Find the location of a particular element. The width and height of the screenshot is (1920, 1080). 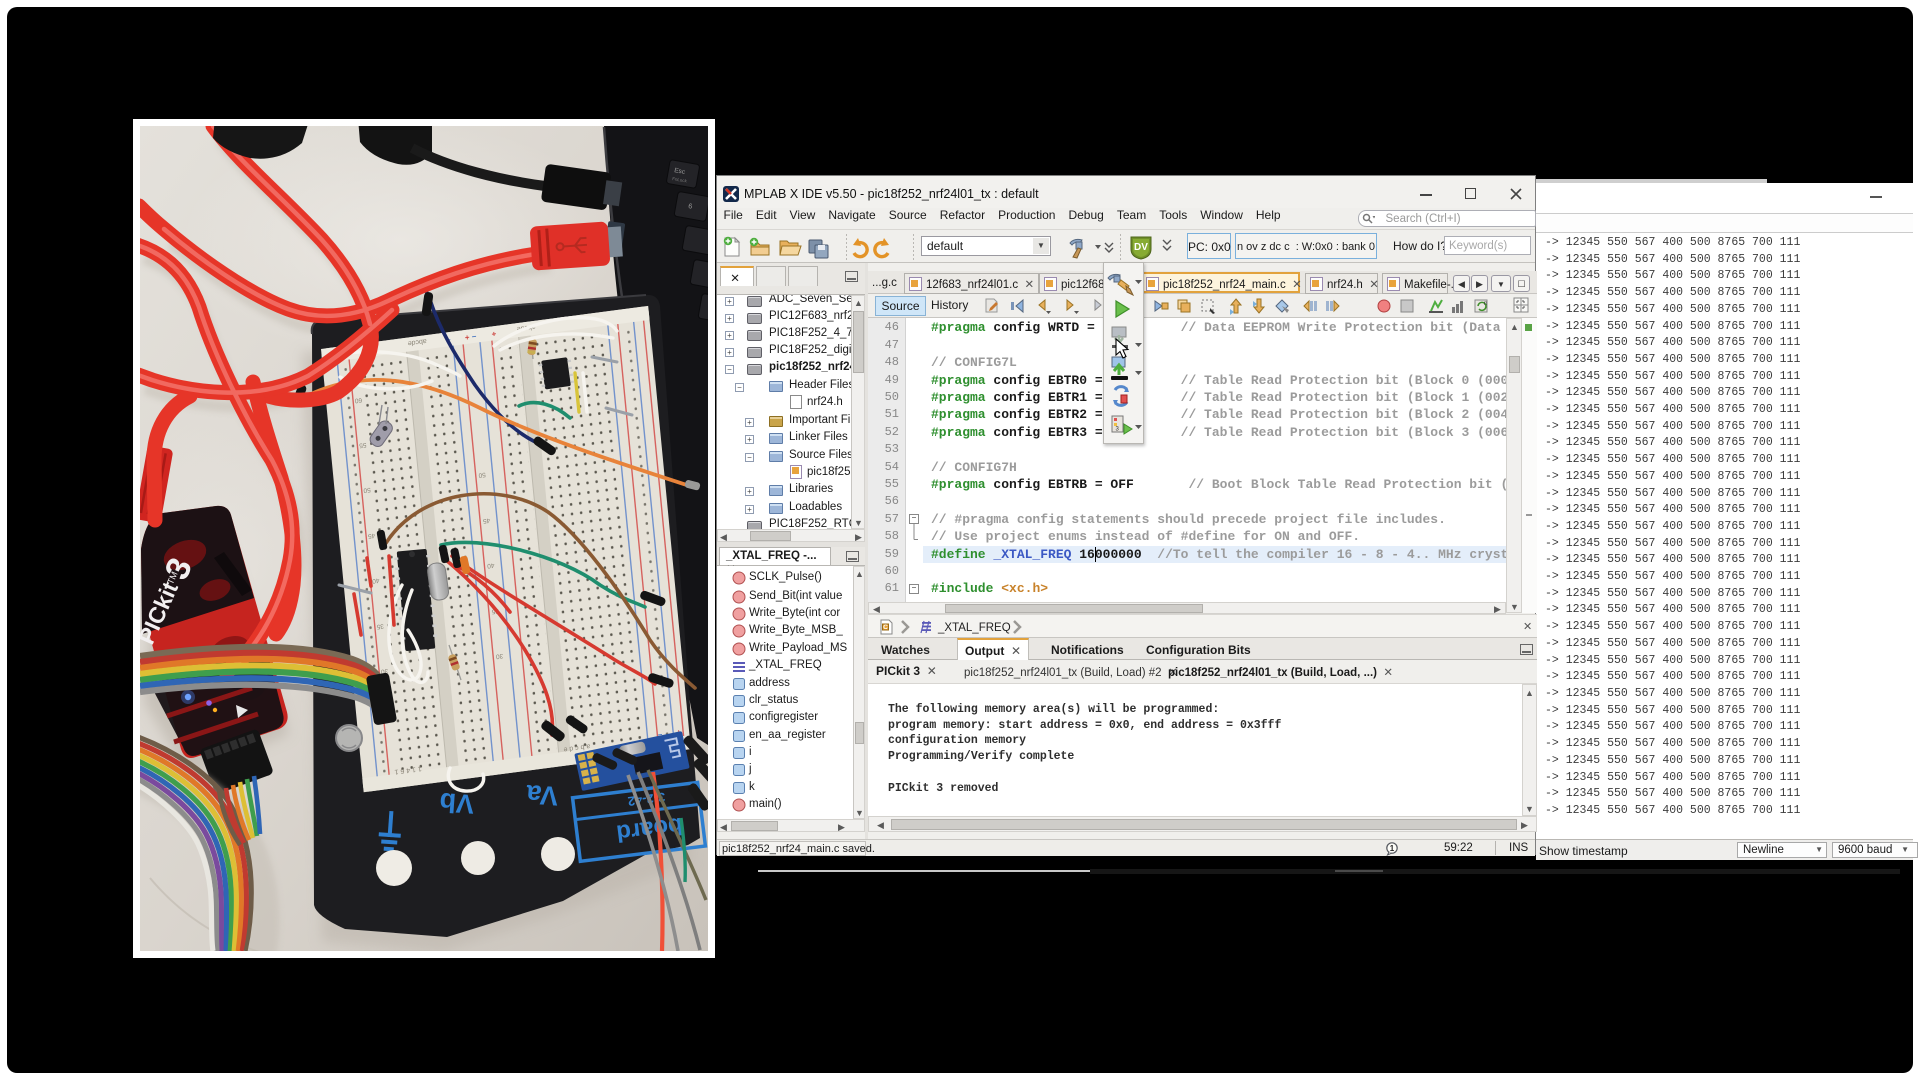

svg-text: 35 is located at coordinates (380, 626).